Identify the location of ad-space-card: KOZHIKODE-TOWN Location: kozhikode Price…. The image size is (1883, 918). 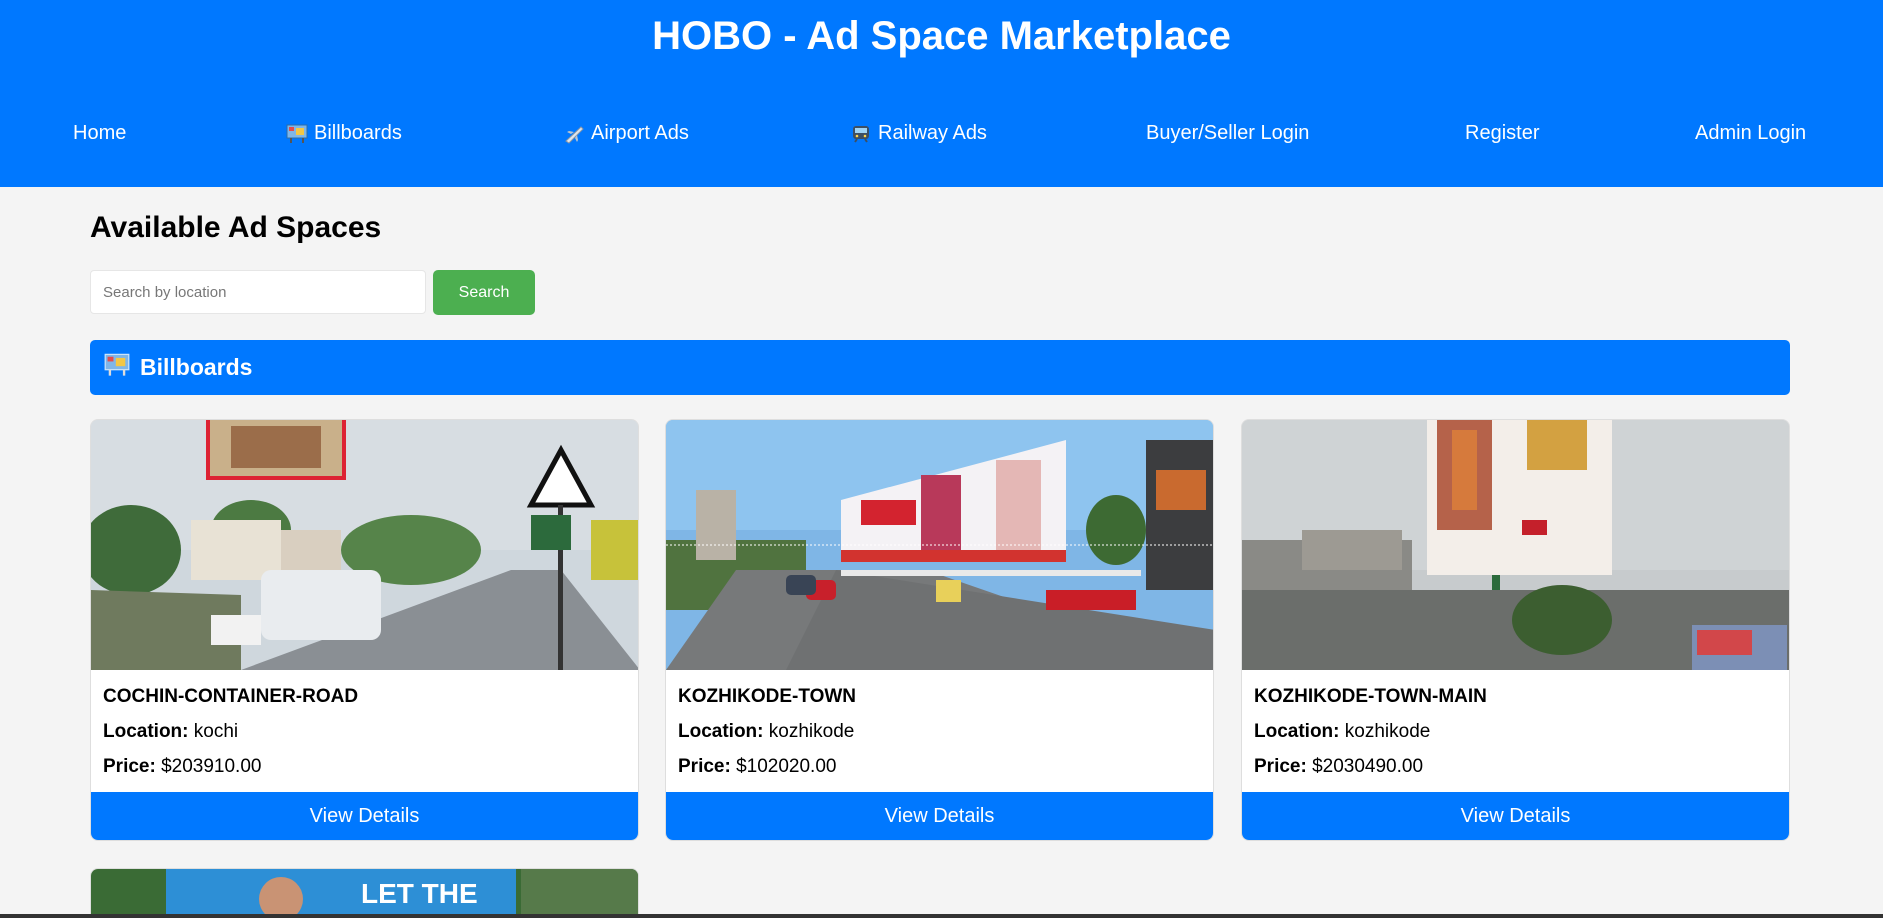
(939, 630).